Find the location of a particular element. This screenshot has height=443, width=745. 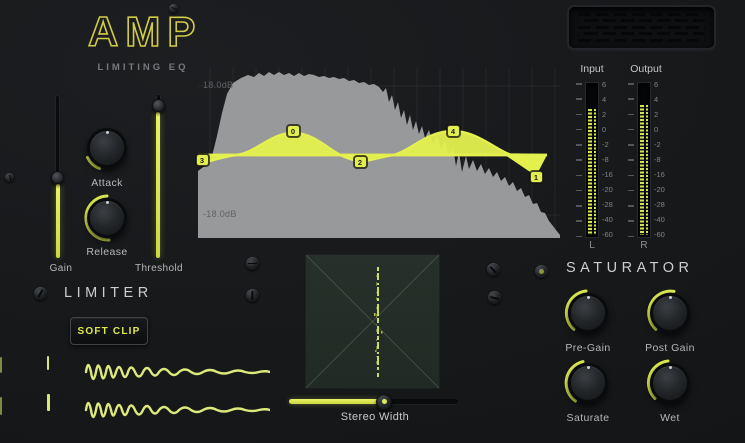

limiter-title: LIMITER is located at coordinates (108, 293).